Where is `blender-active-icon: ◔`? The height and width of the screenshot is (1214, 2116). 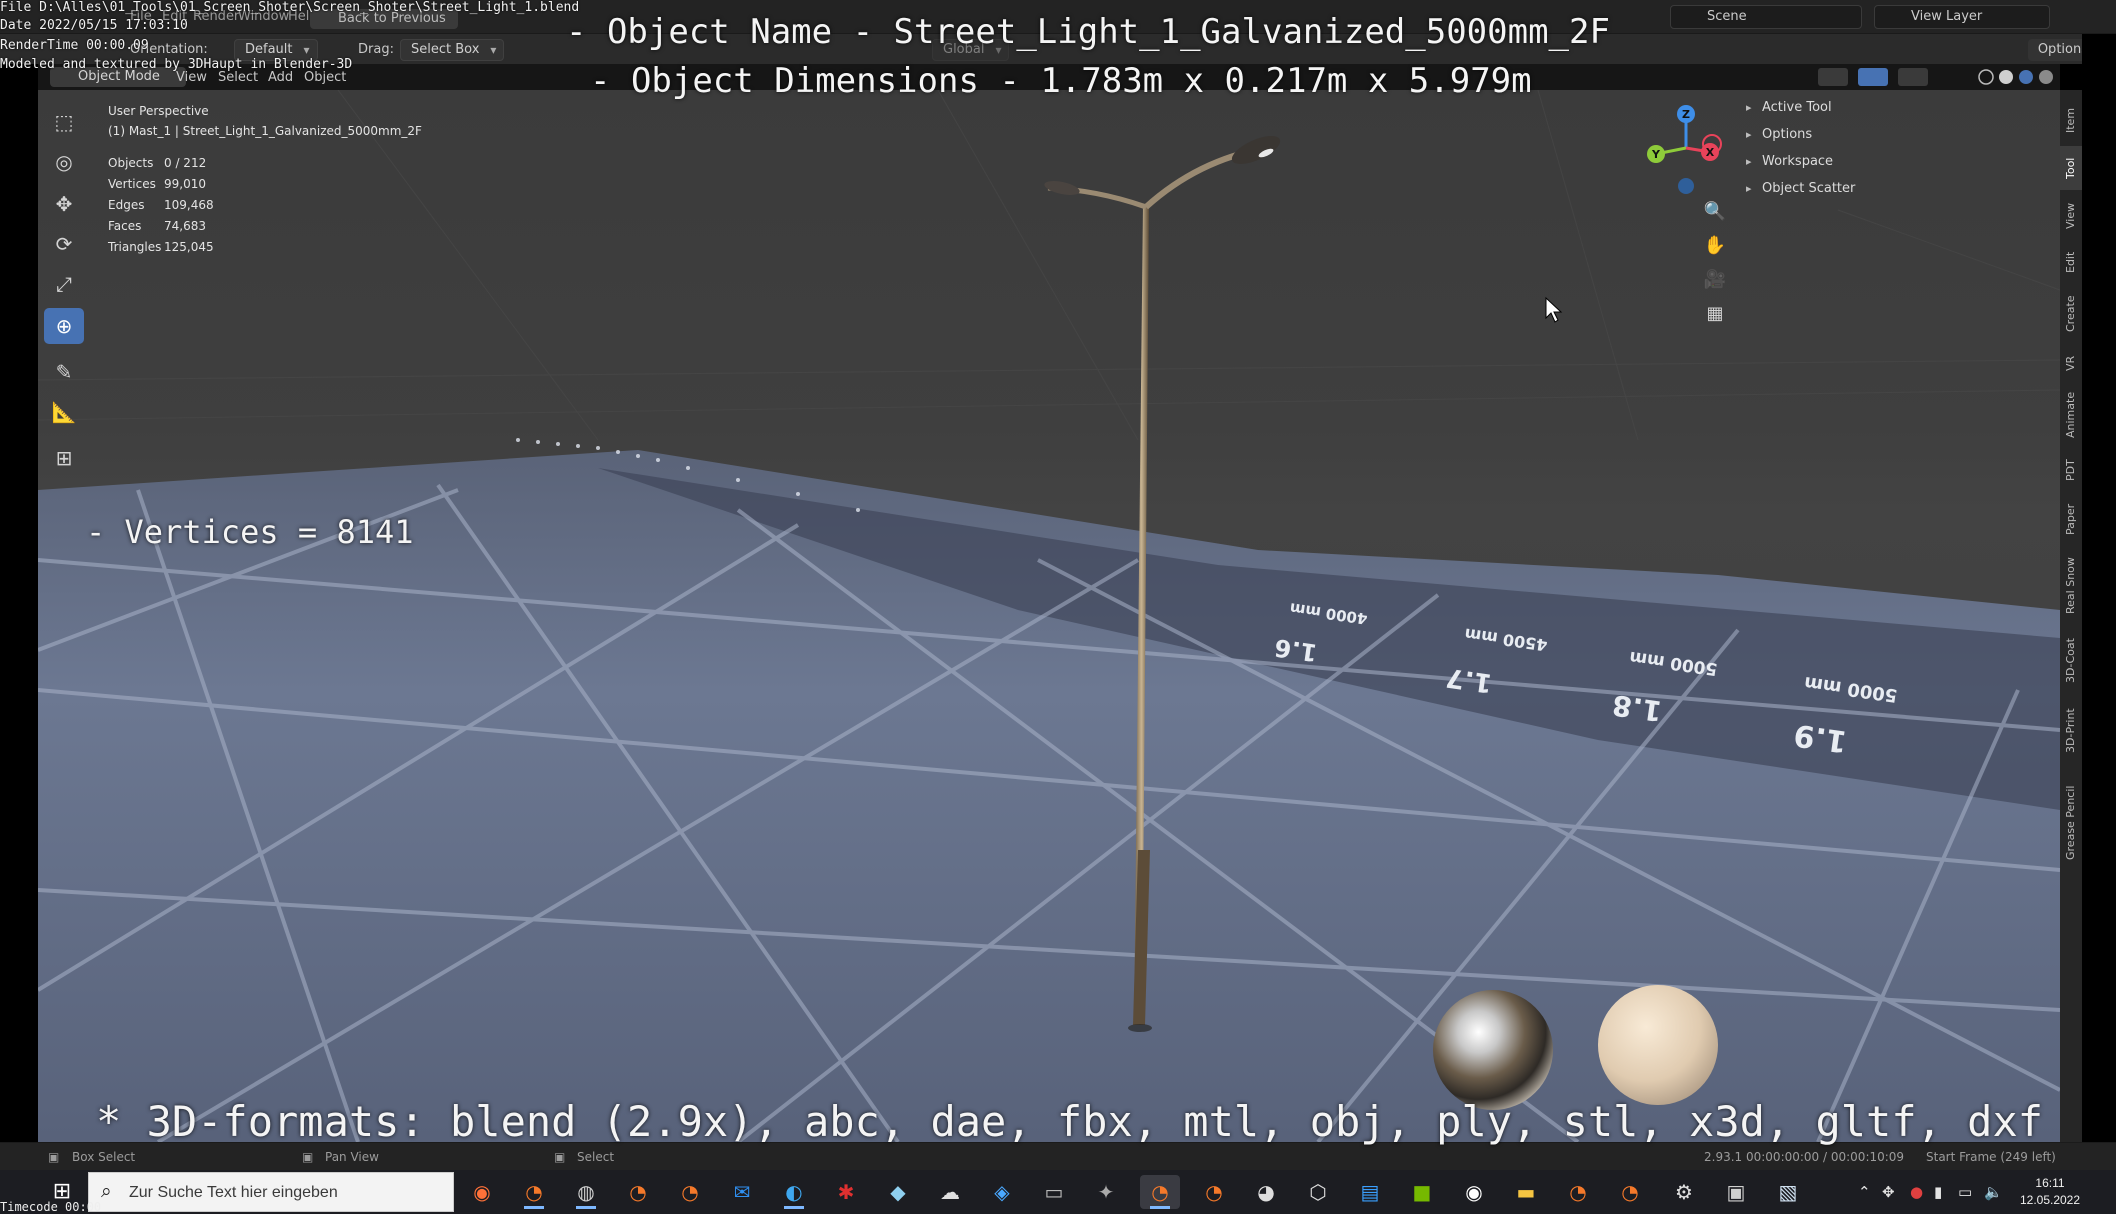 blender-active-icon: ◔ is located at coordinates (1160, 1192).